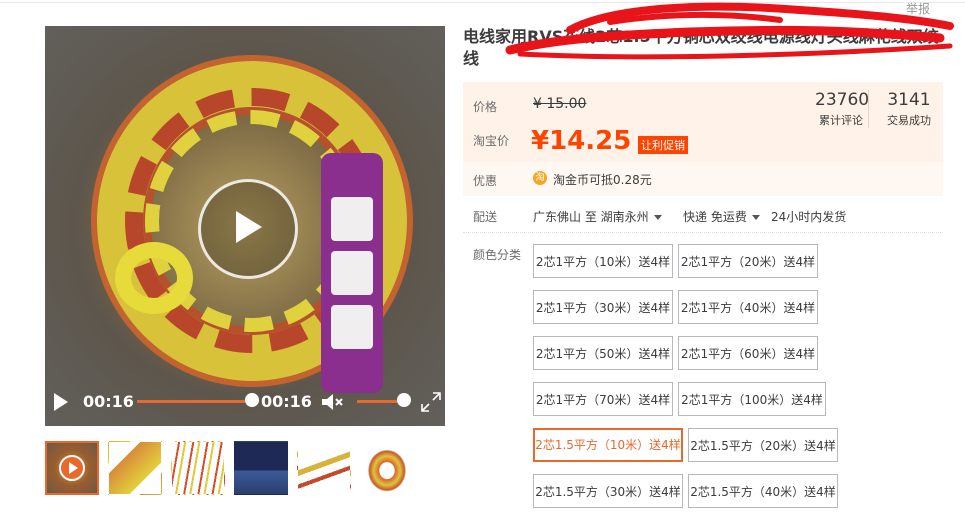  What do you see at coordinates (602, 180) in the screenshot?
I see `coin-discount-text: 淘金币可抵0.28元` at bounding box center [602, 180].